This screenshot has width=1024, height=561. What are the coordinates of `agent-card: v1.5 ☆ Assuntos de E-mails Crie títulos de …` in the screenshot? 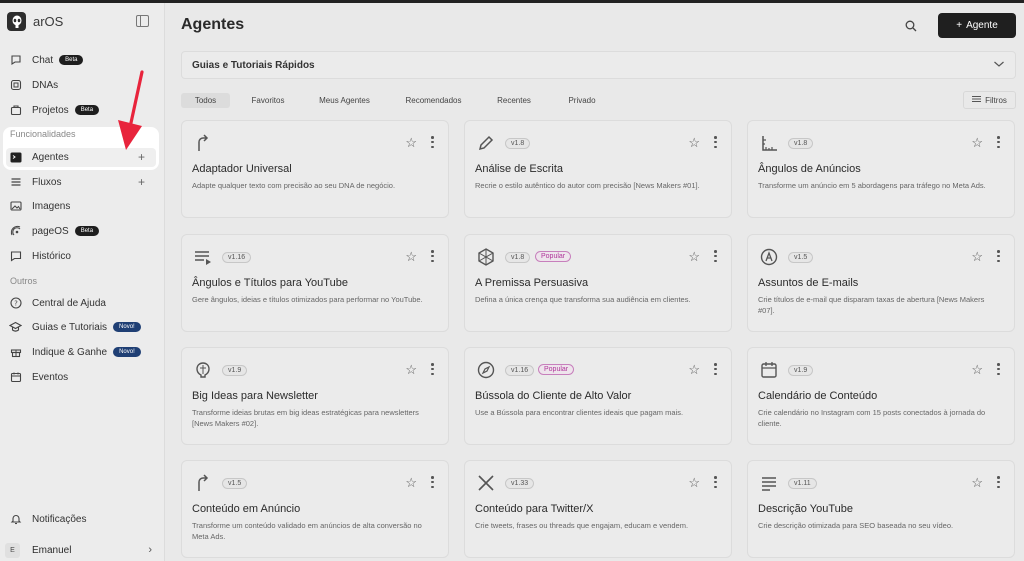 It's located at (881, 283).